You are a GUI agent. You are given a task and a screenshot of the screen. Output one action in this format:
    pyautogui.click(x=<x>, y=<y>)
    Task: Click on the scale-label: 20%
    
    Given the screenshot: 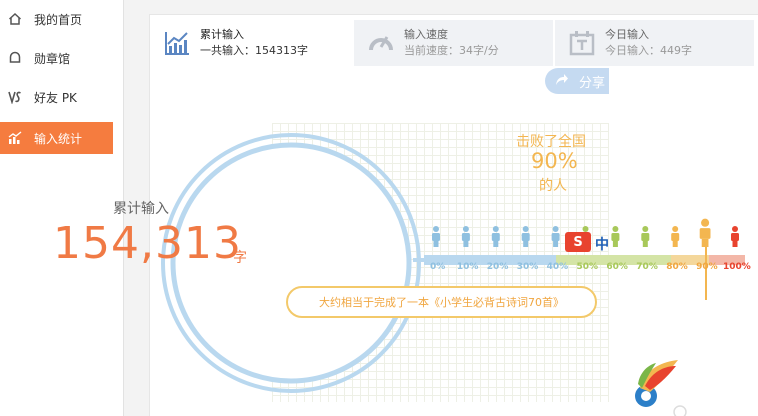 What is the action you would take?
    pyautogui.click(x=497, y=267)
    